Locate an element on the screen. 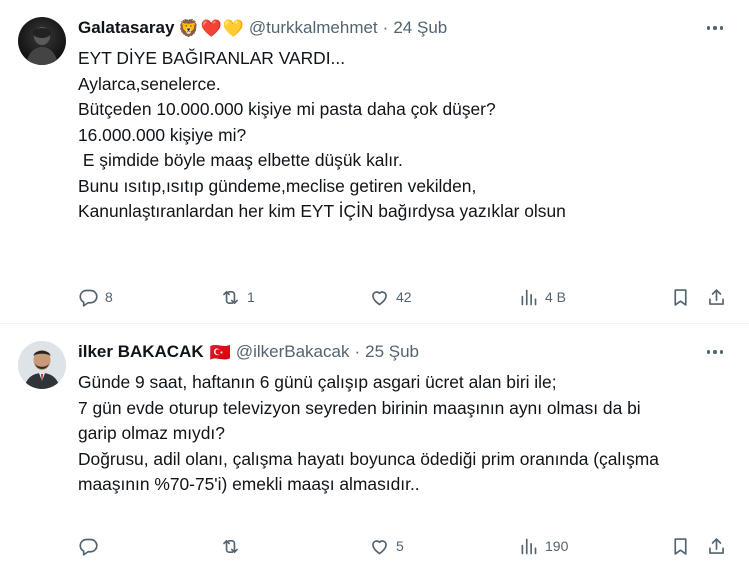 The width and height of the screenshot is (749, 570). display-name: ilker BAKACAK is located at coordinates (141, 352).